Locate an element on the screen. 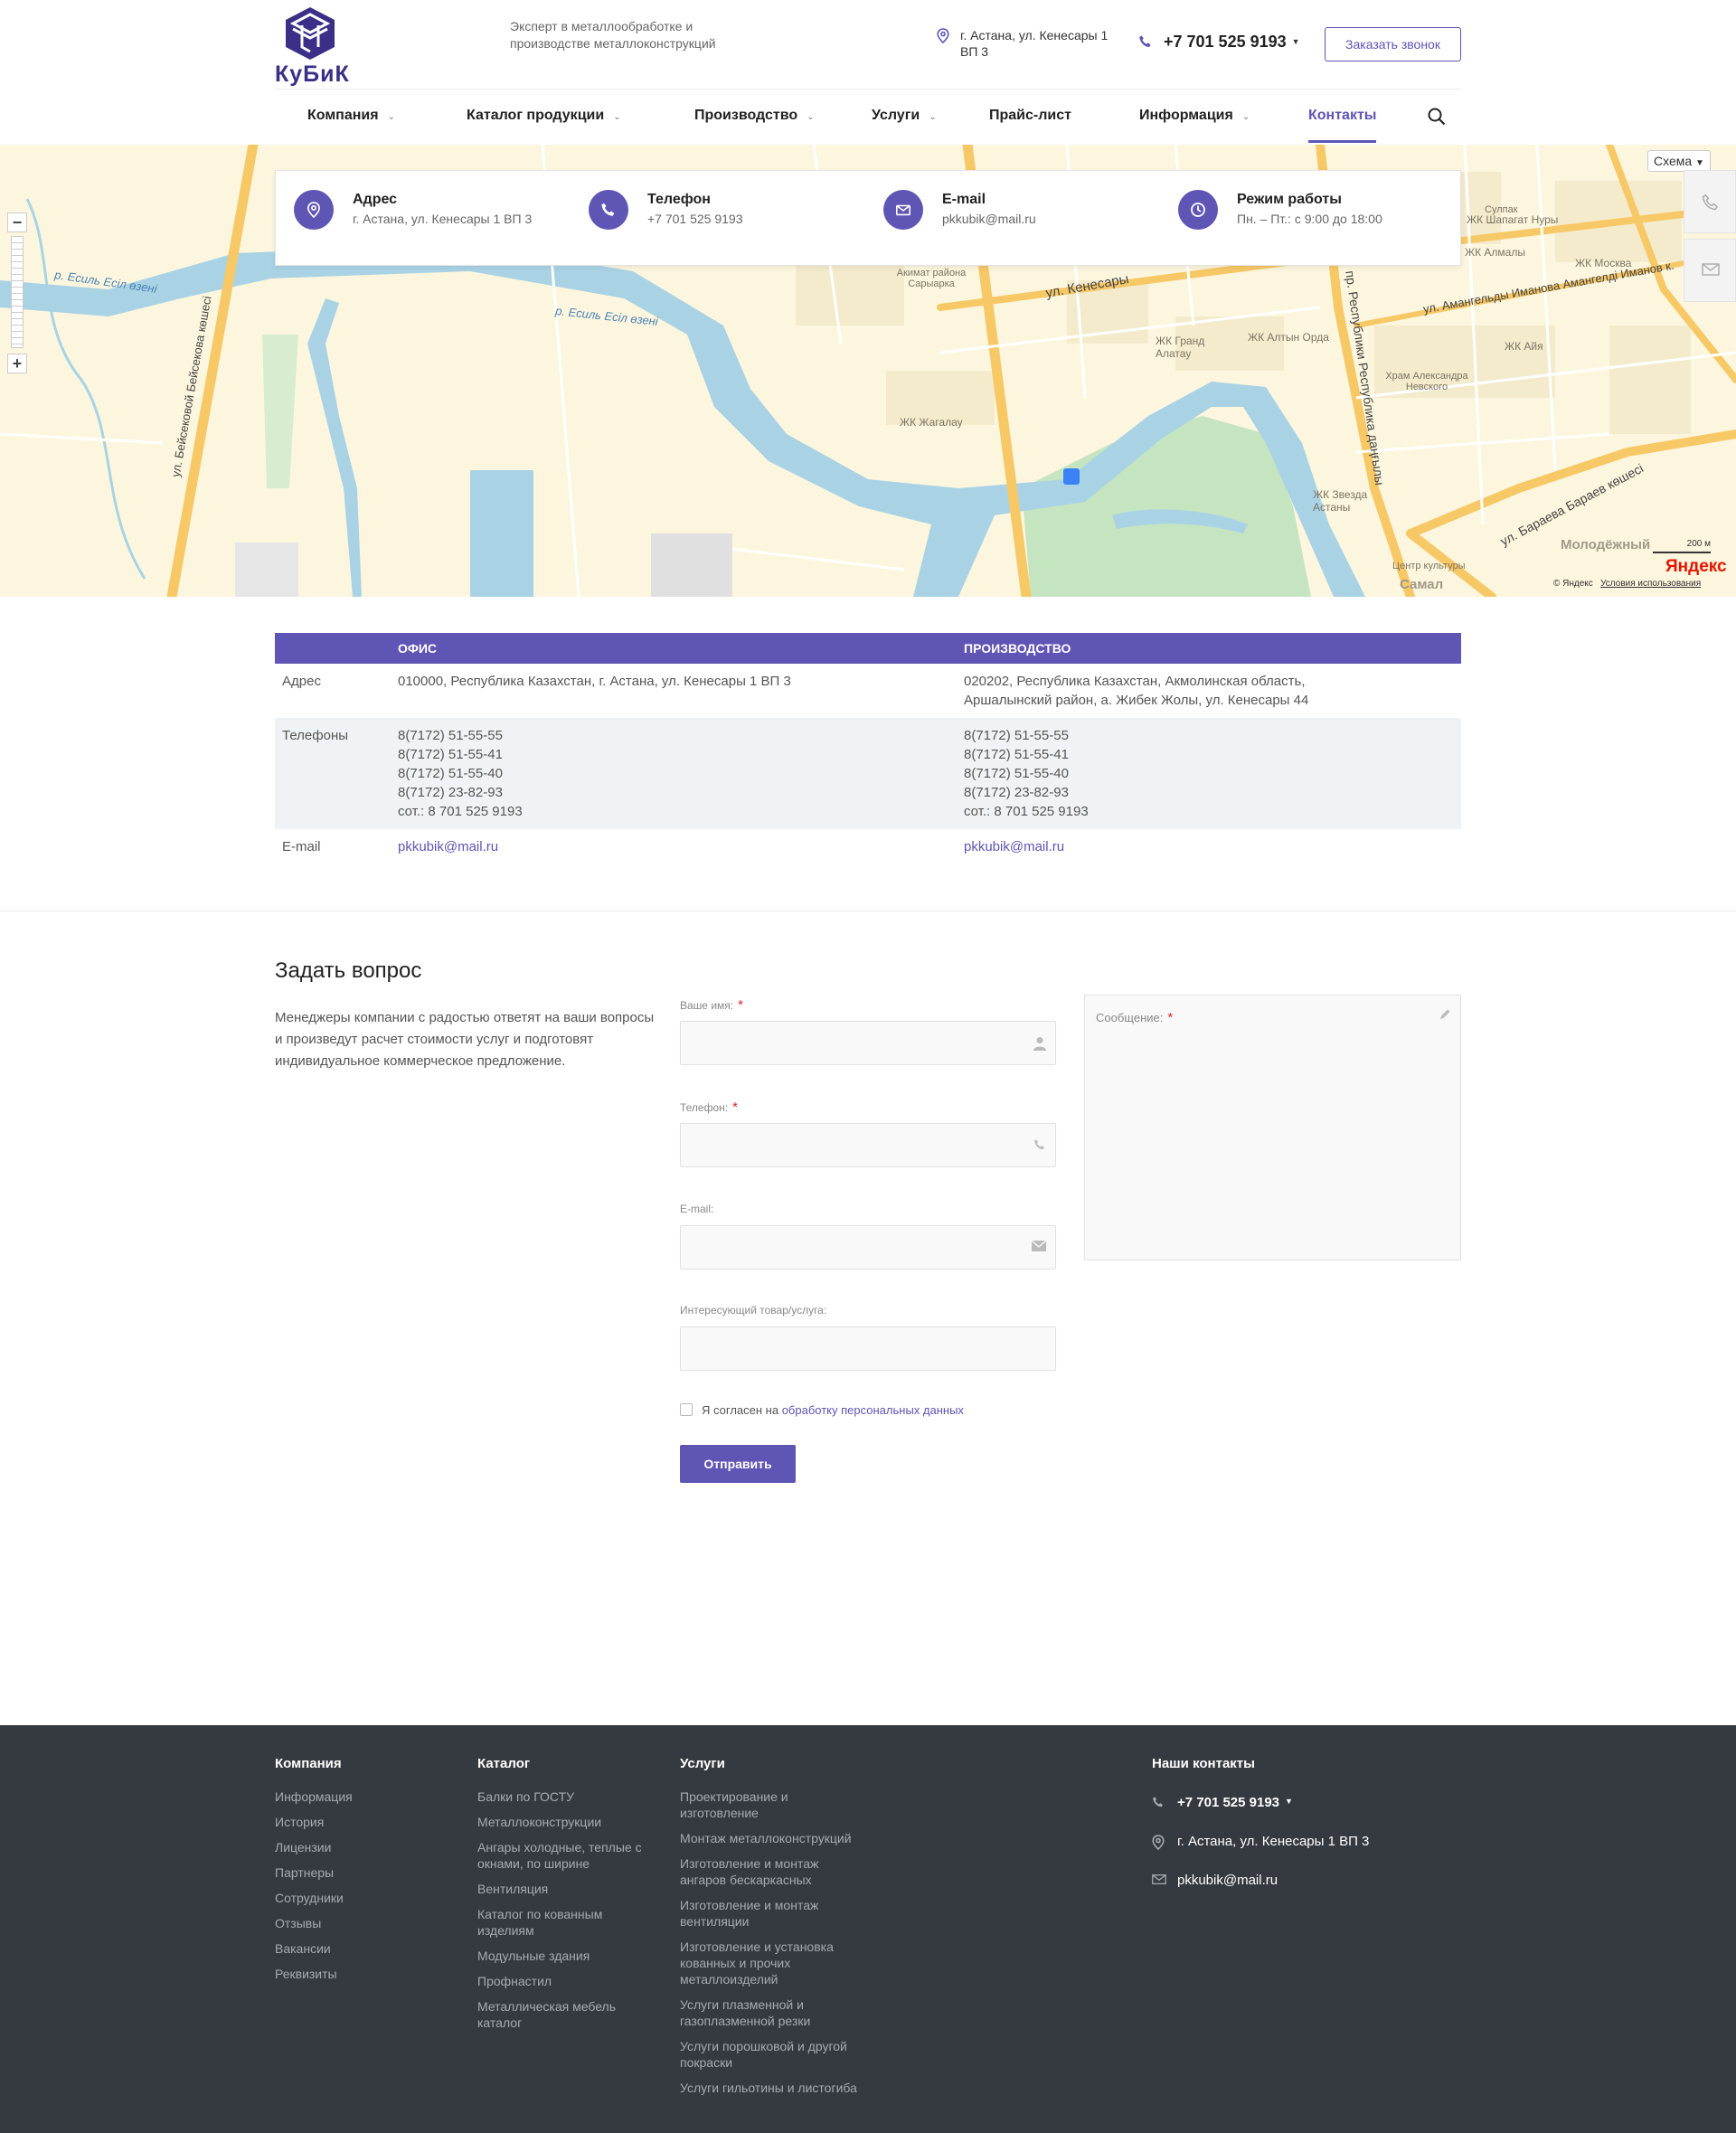 The width and height of the screenshot is (1736, 2133). footer-link: Вентиляция is located at coordinates (566, 1889).